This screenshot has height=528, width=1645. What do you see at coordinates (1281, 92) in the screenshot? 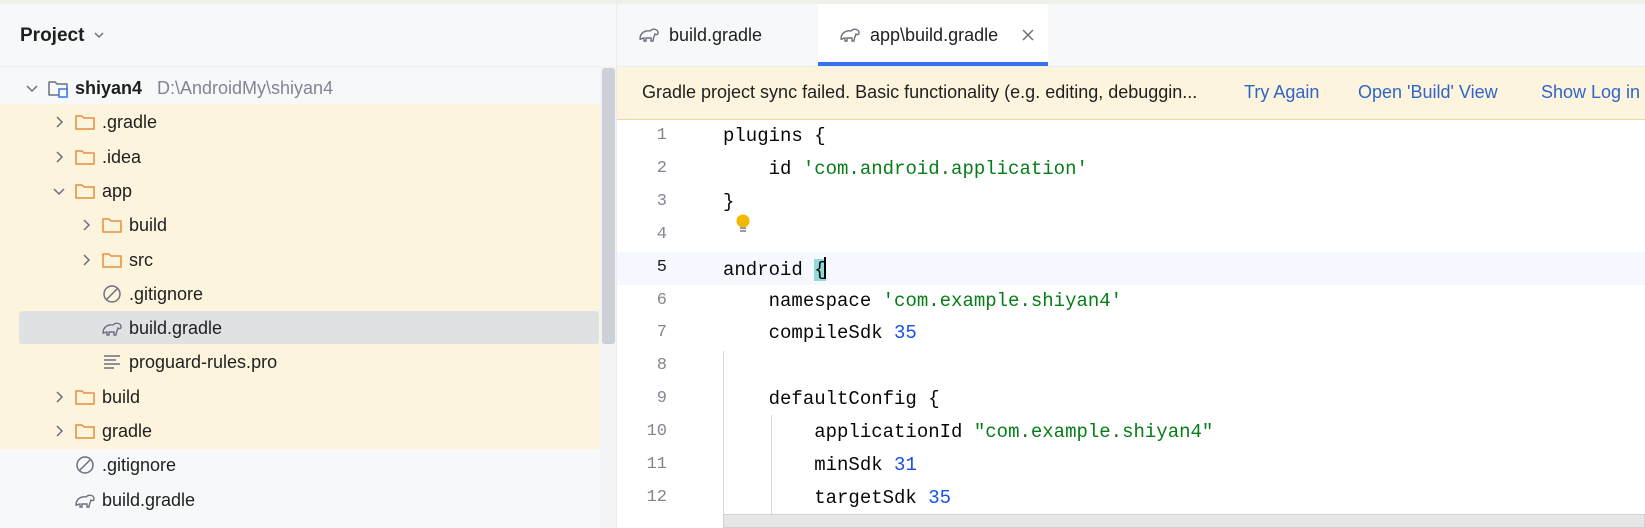
I see `try-again-link: Try Again` at bounding box center [1281, 92].